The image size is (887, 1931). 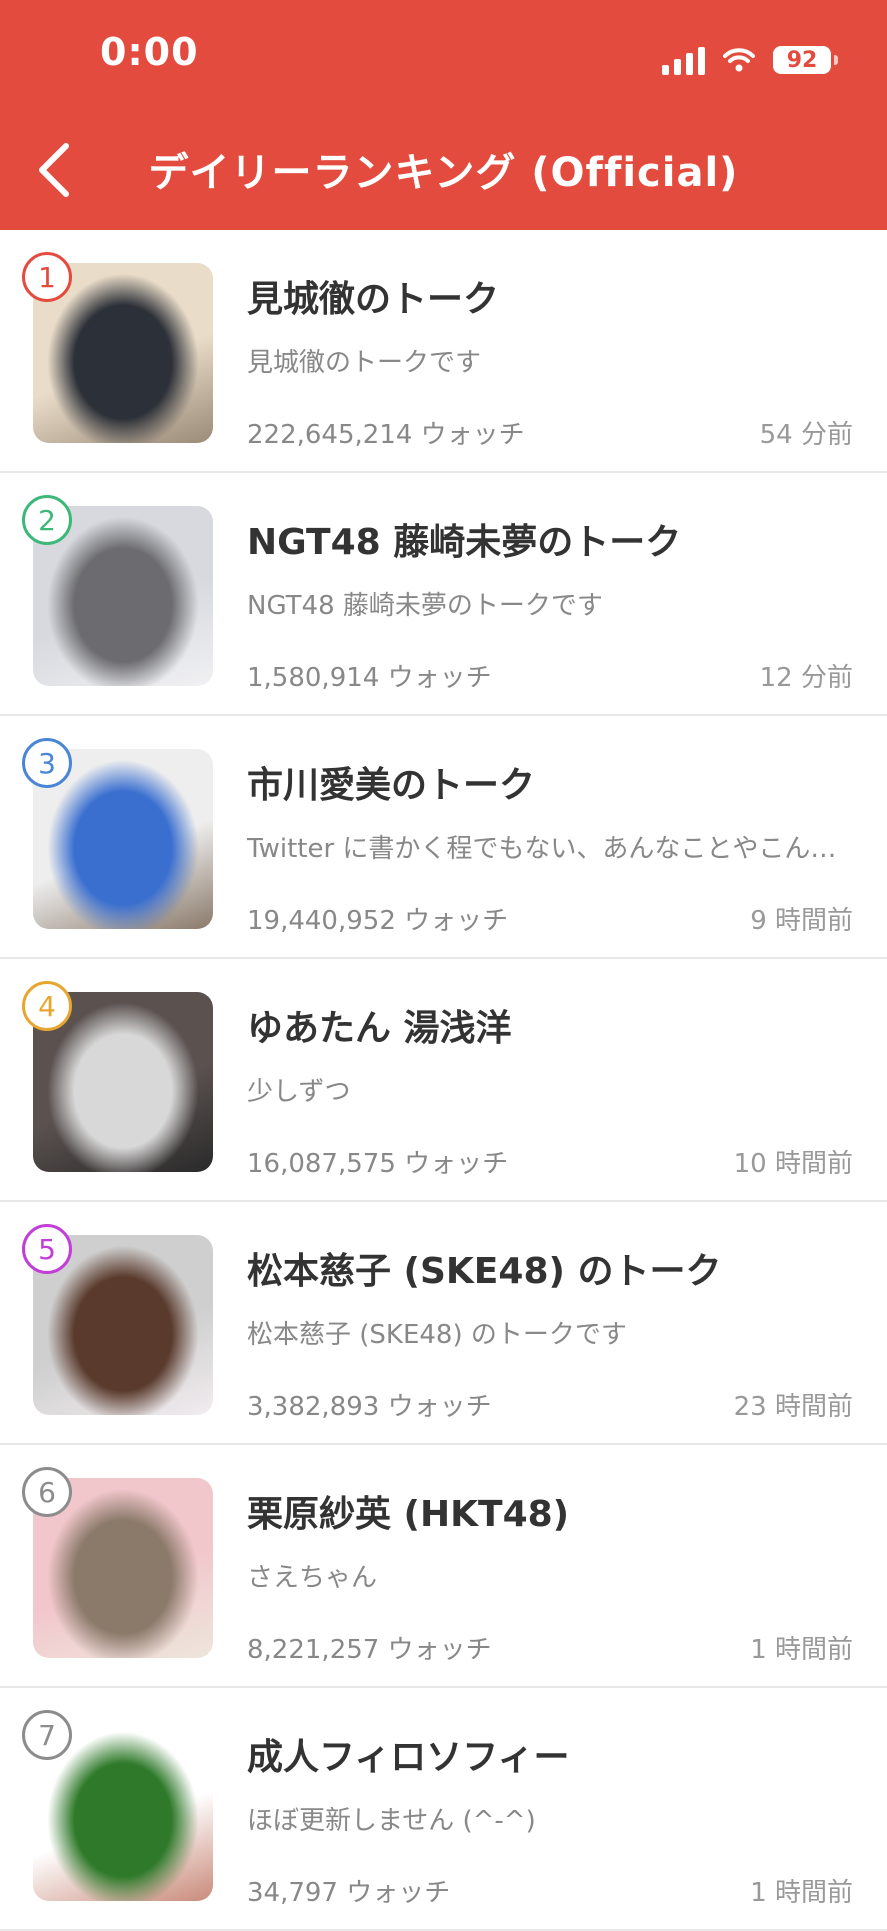 I want to click on page-title: デイリーランキング (Official), so click(x=443, y=173).